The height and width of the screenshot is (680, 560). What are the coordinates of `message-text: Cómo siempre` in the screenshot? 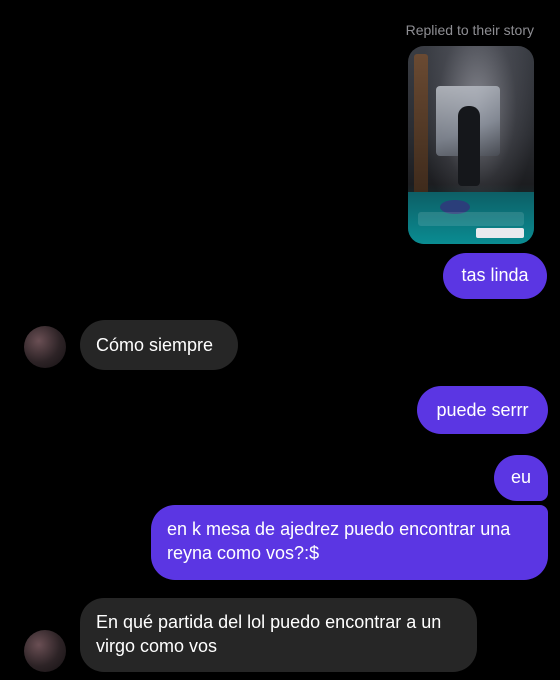 It's located at (155, 345).